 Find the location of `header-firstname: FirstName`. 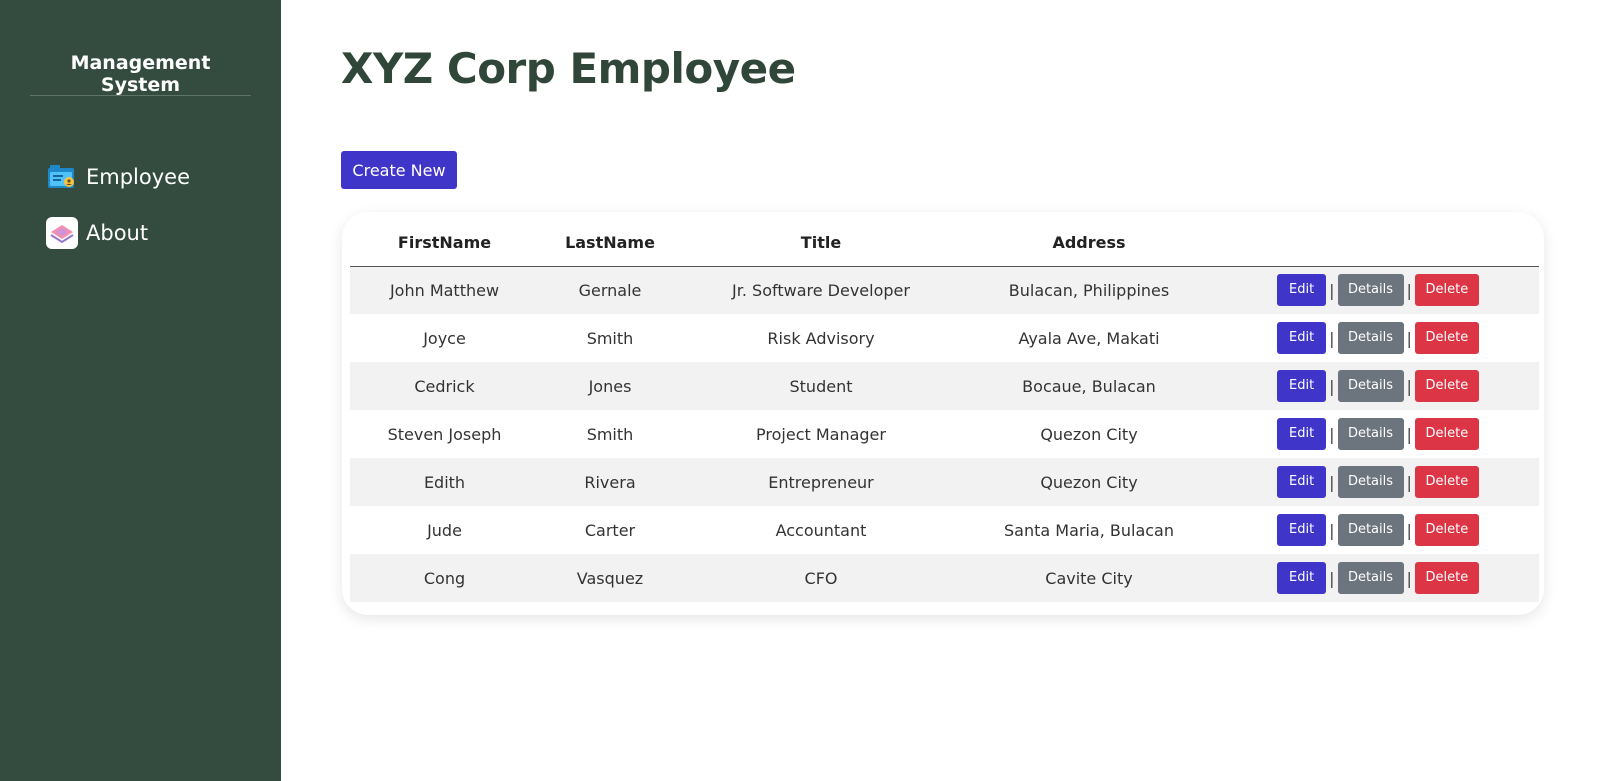

header-firstname: FirstName is located at coordinates (444, 243).